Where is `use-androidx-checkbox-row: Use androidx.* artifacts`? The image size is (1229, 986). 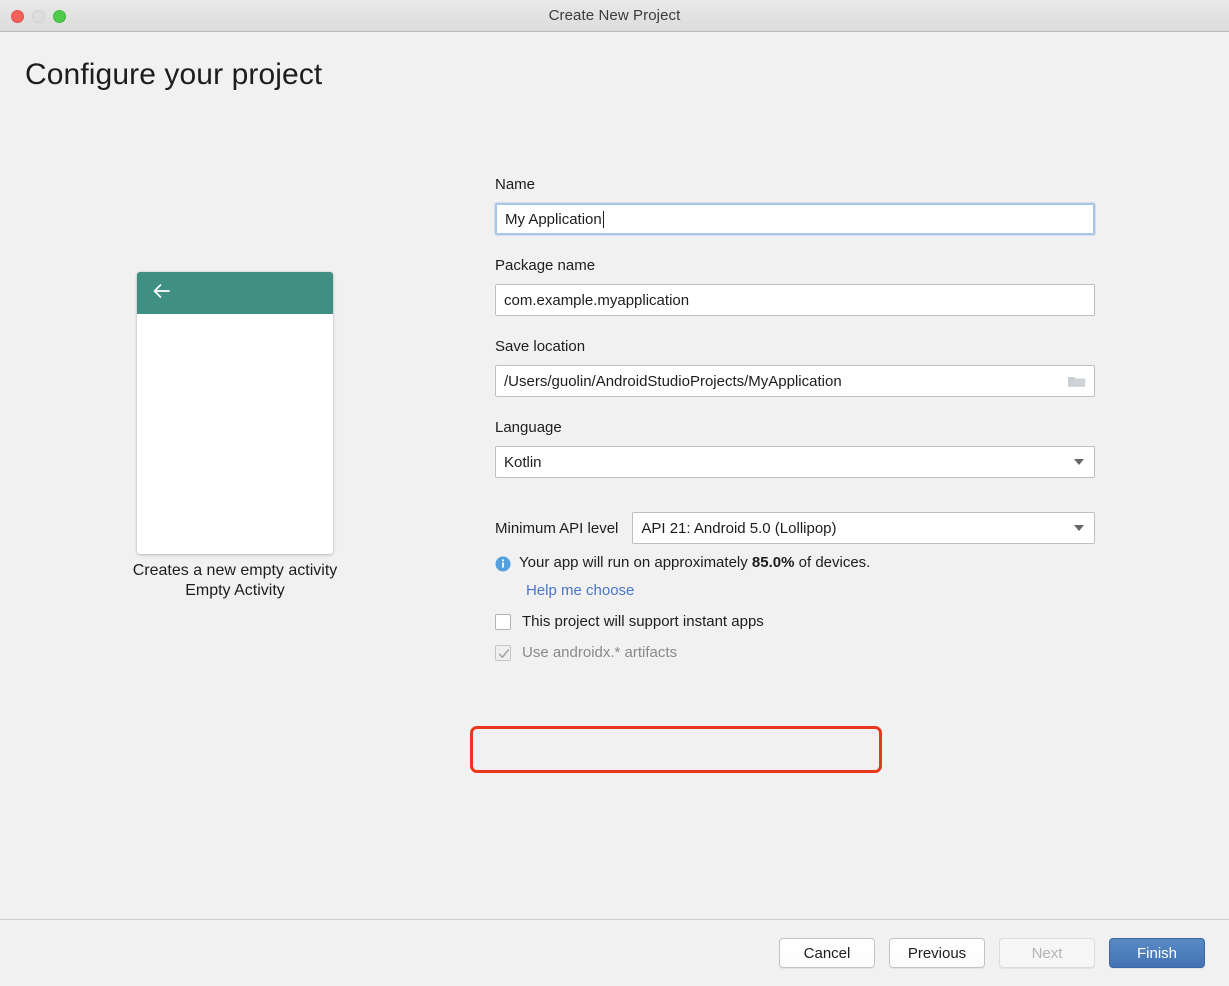 use-androidx-checkbox-row: Use androidx.* artifacts is located at coordinates (795, 652).